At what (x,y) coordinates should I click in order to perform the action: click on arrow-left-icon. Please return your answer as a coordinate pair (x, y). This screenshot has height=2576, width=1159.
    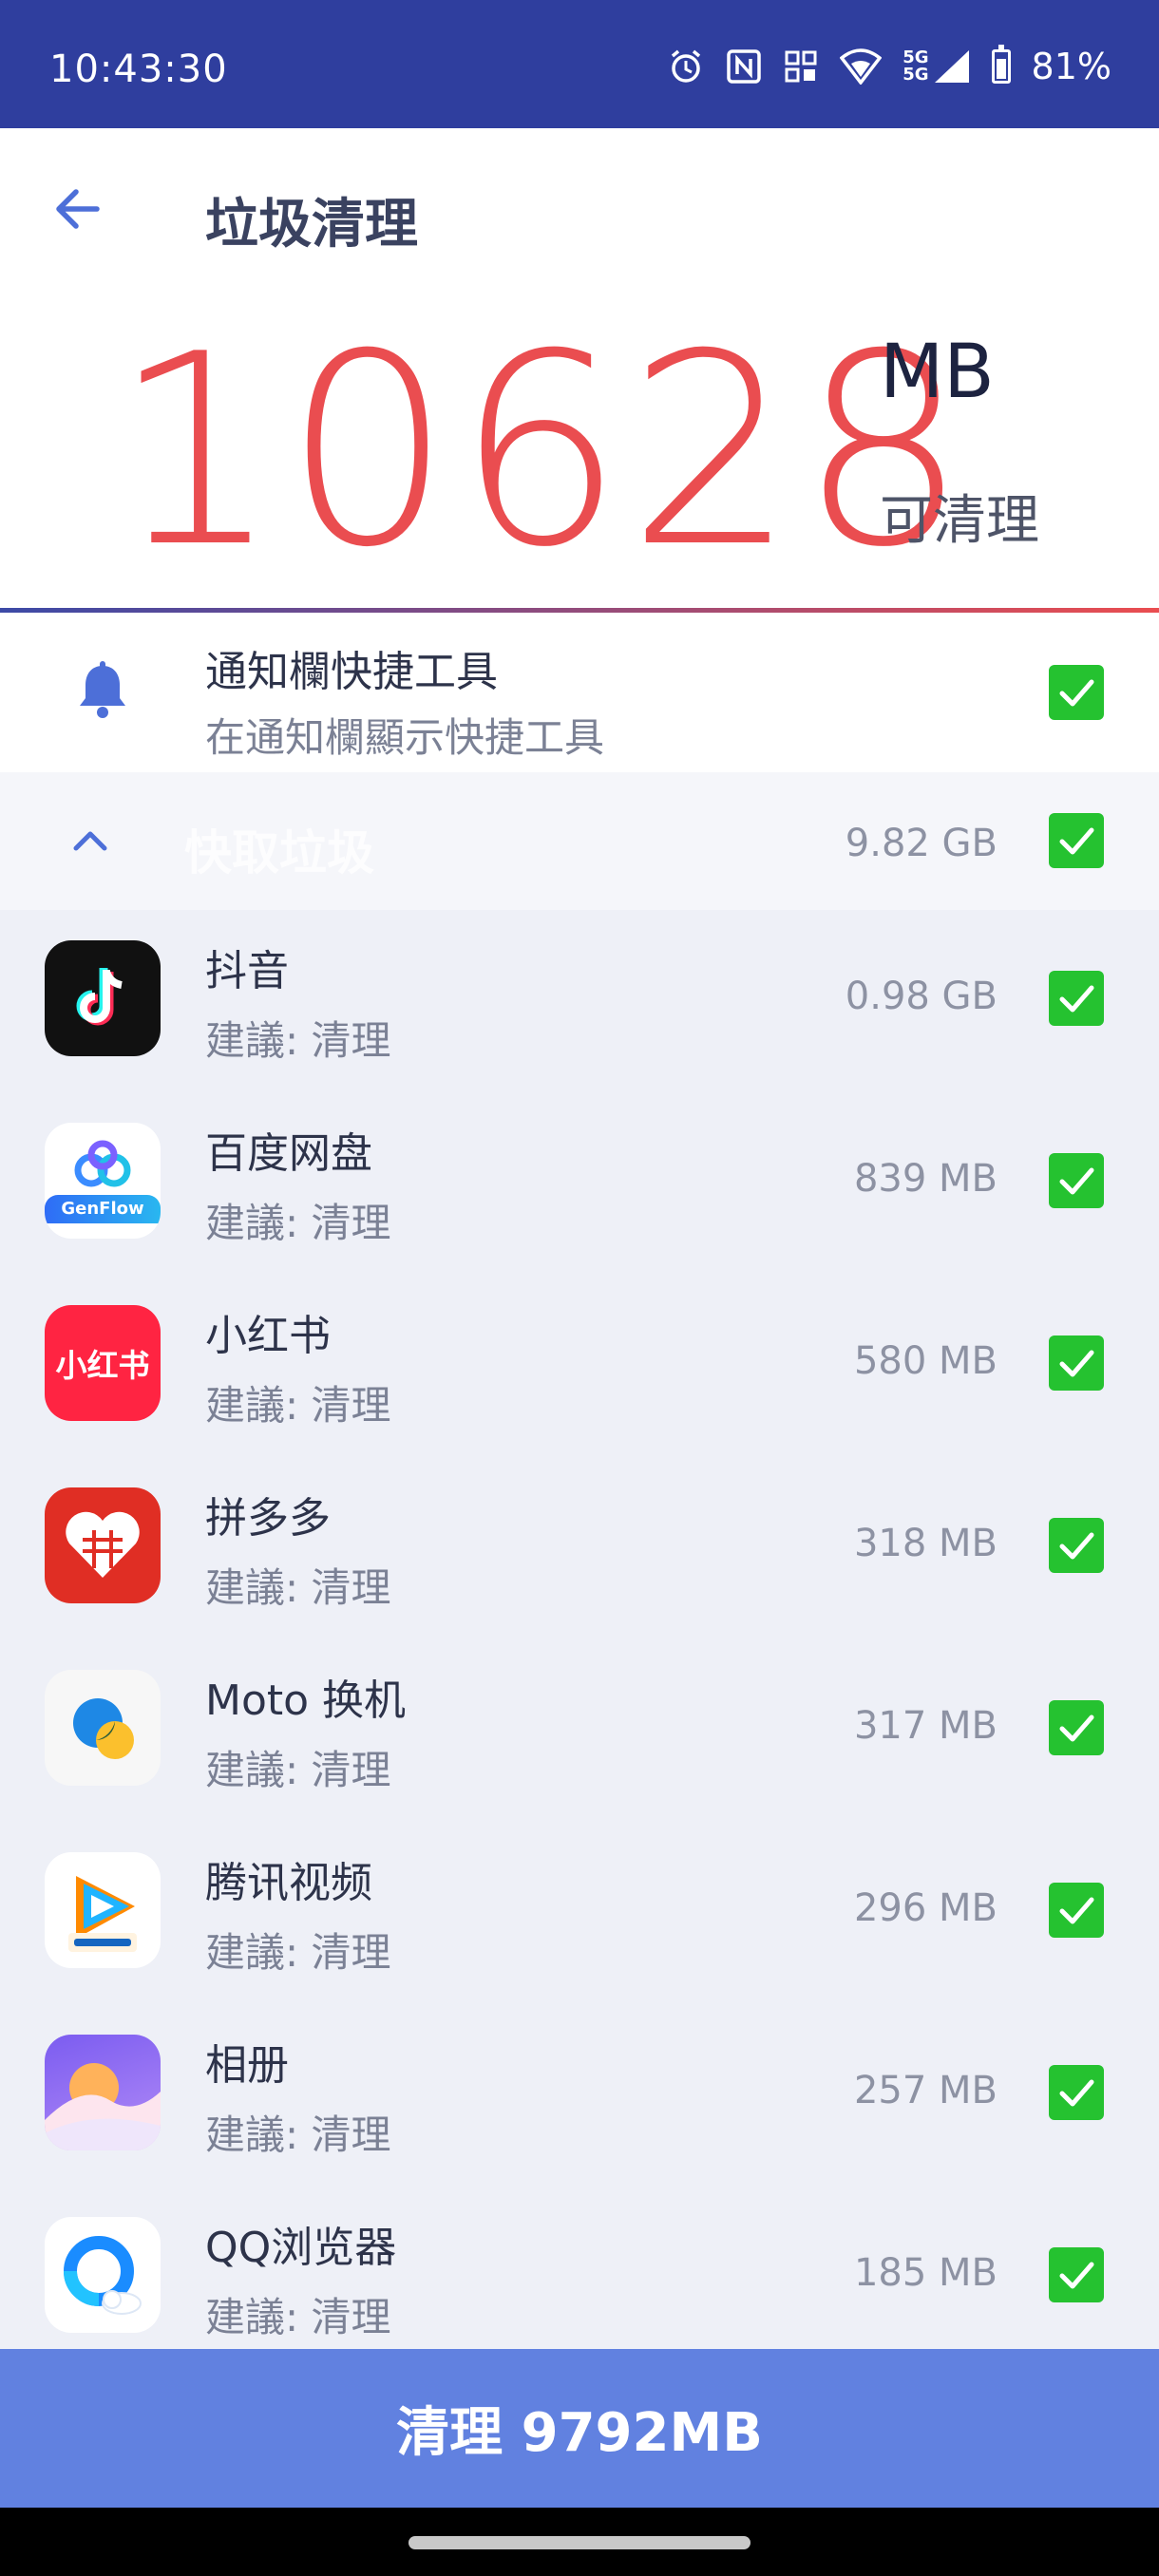
    Looking at the image, I should click on (79, 209).